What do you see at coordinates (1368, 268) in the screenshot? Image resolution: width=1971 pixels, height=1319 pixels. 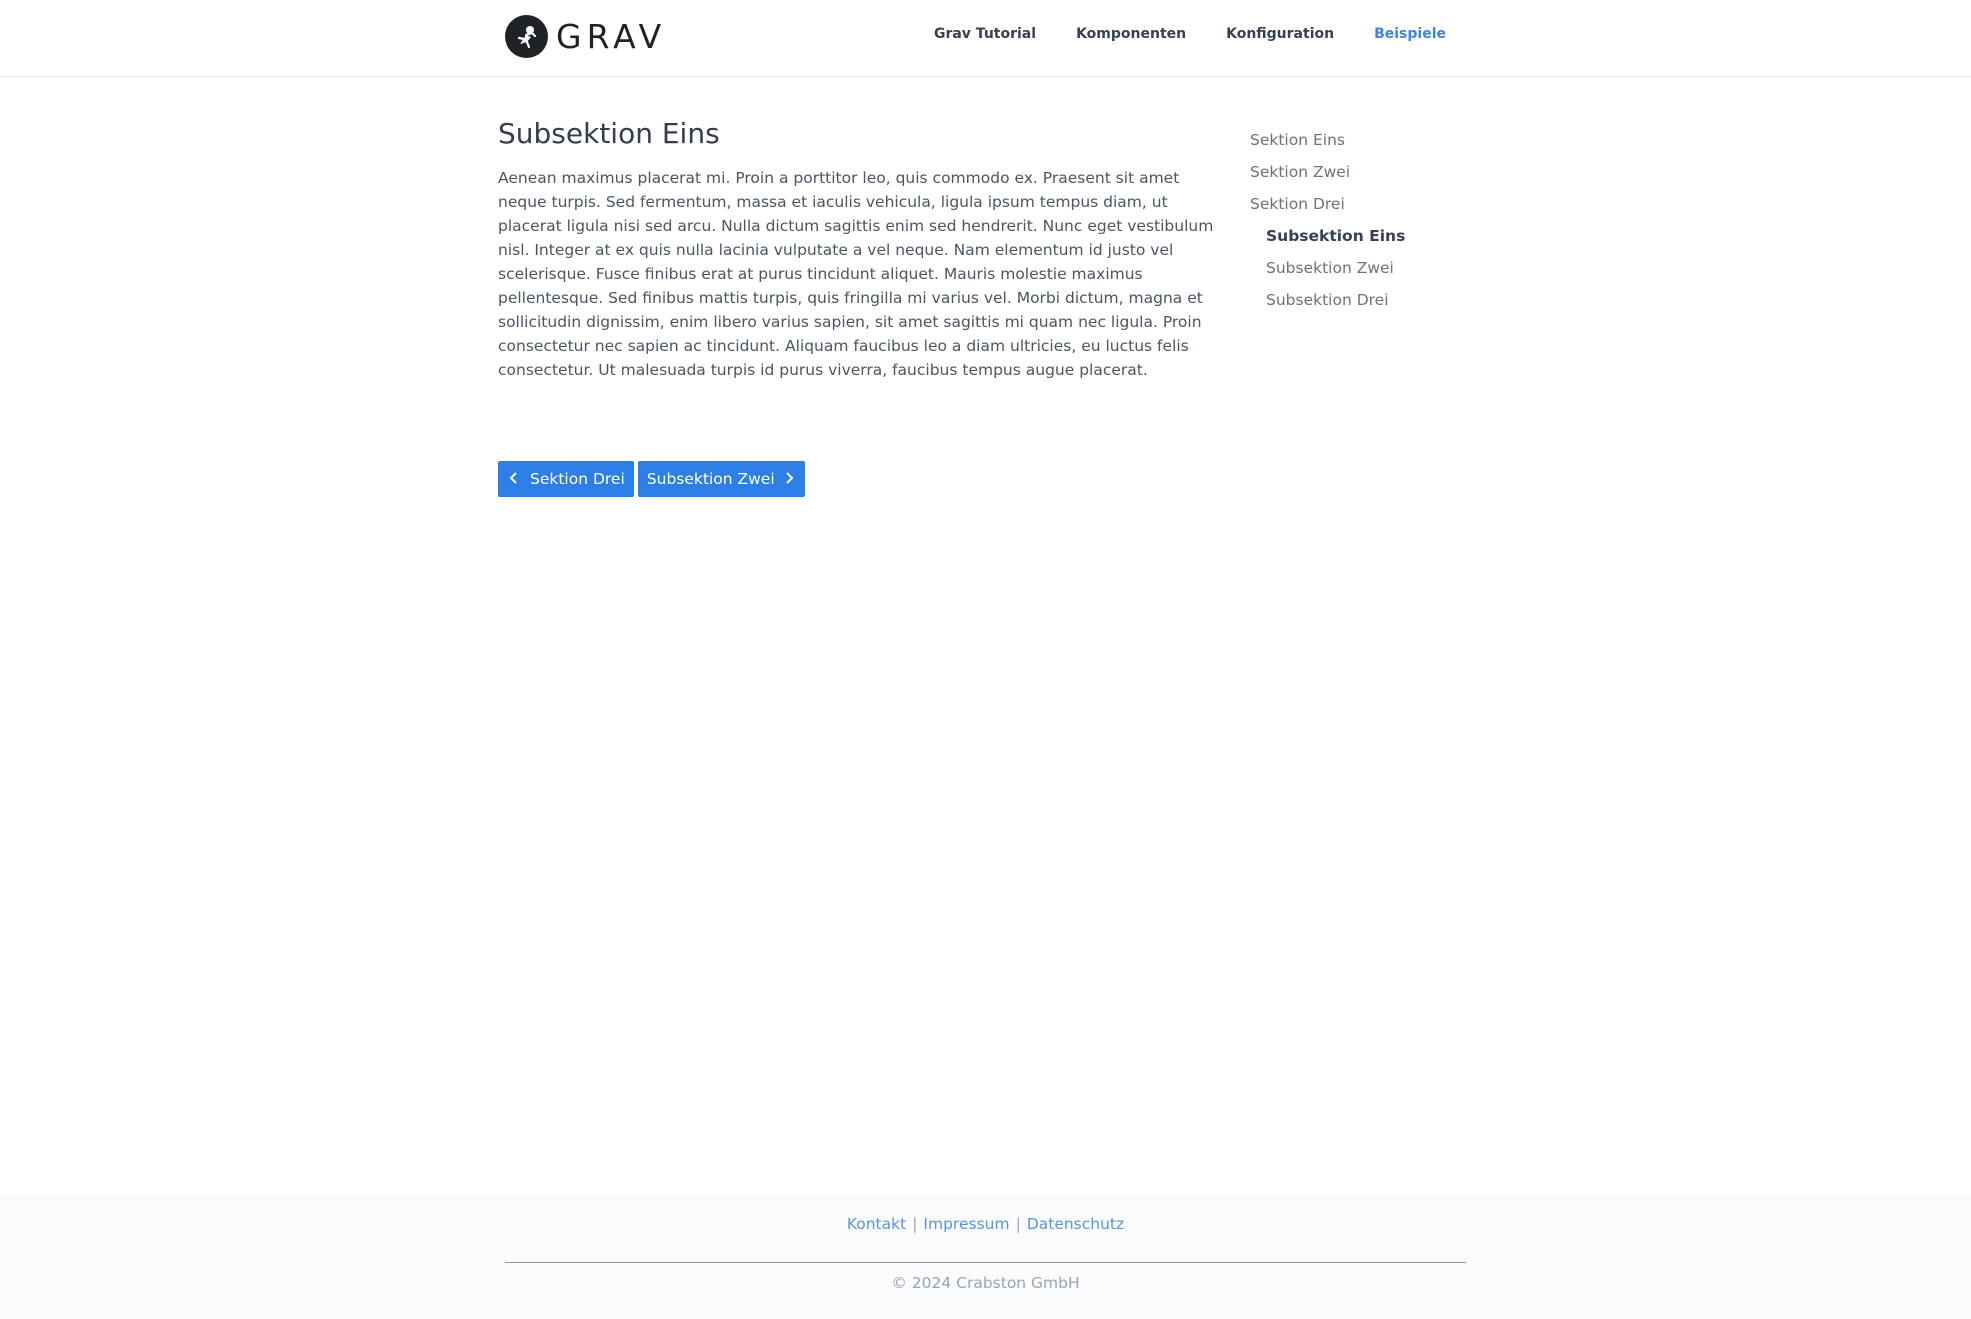 I see `toc-item-subsektion-zwei: Subsektion Zwei` at bounding box center [1368, 268].